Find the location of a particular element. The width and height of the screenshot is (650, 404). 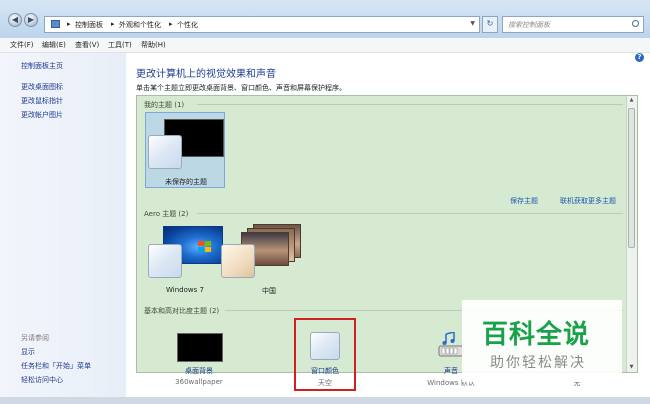

theme-china: 中国 is located at coordinates (262, 260).